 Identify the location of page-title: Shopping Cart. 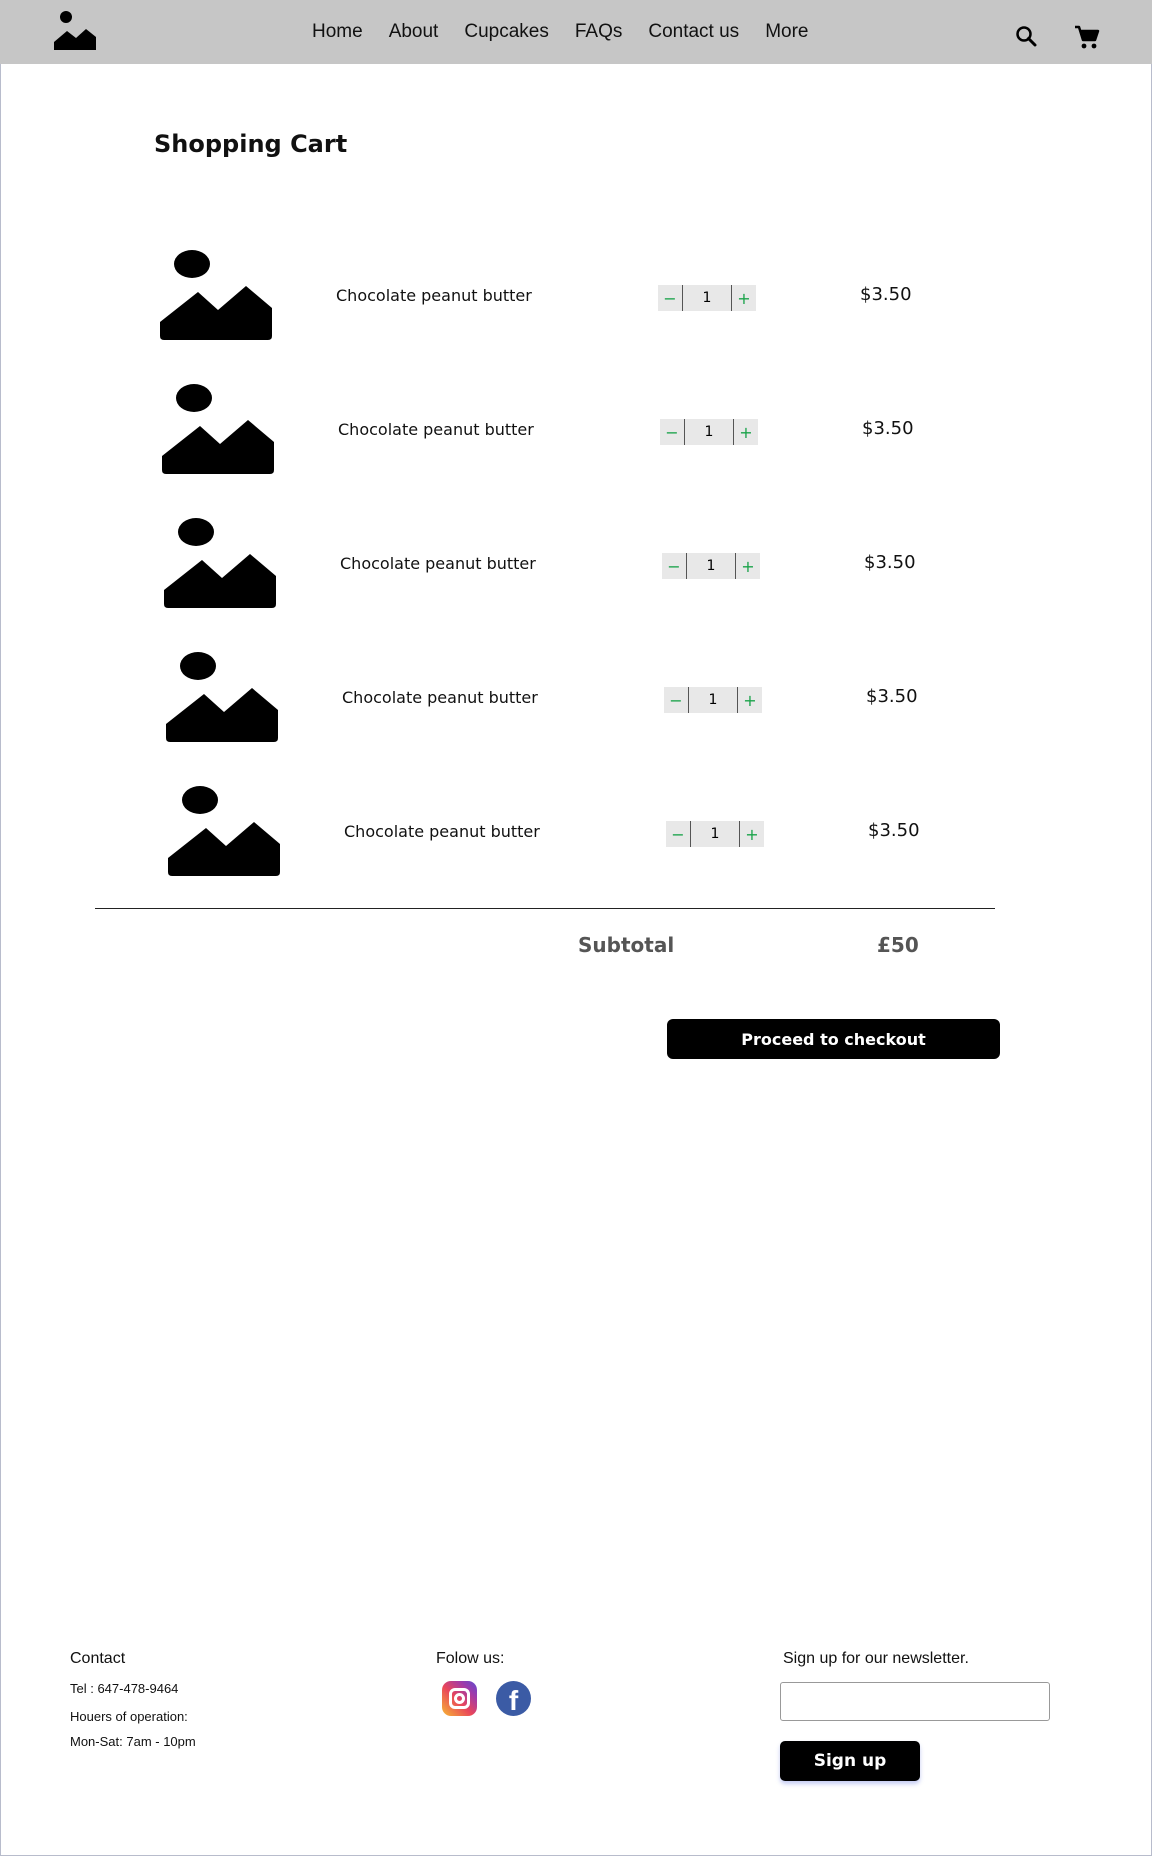
(251, 144).